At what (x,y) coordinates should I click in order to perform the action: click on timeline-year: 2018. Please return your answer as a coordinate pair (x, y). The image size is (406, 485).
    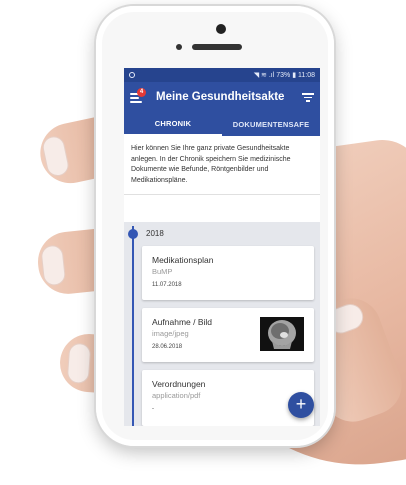
    Looking at the image, I should click on (155, 233).